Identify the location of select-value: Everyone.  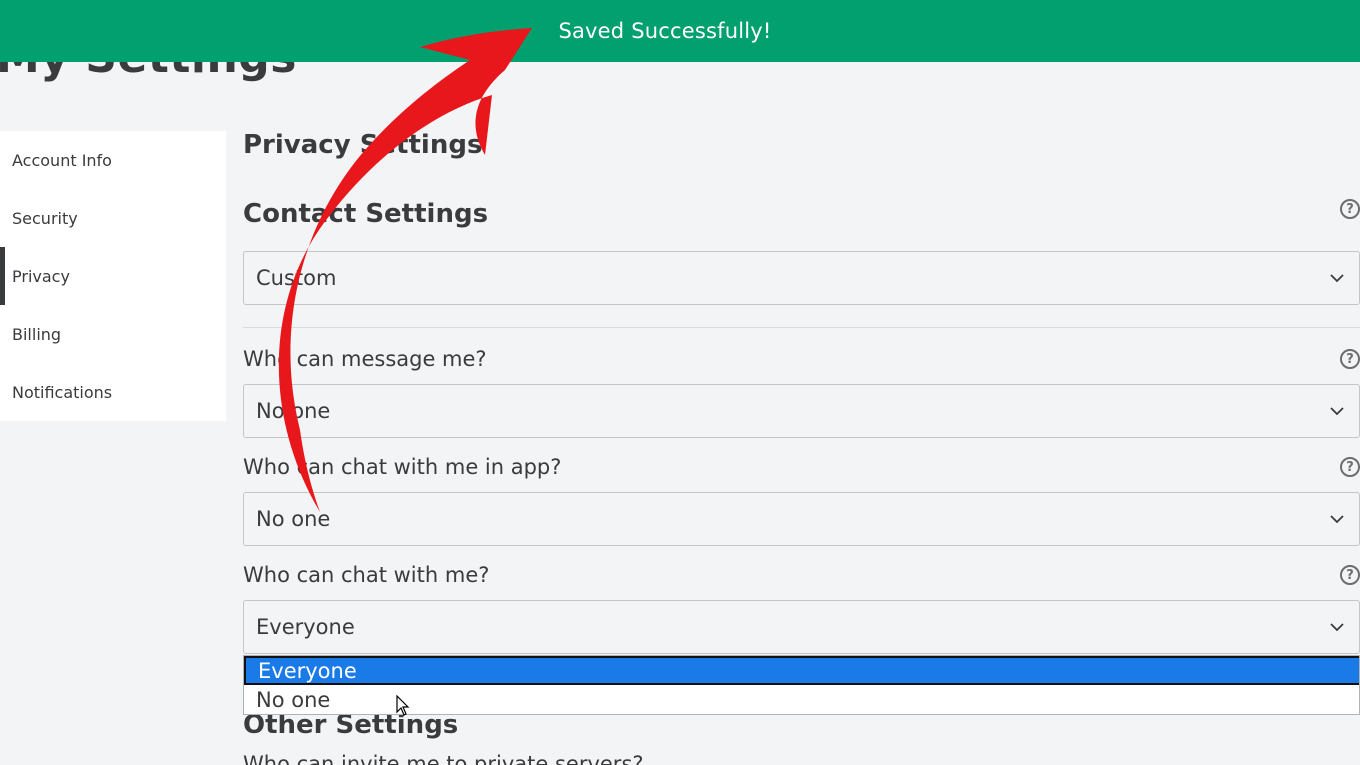
(305, 627).